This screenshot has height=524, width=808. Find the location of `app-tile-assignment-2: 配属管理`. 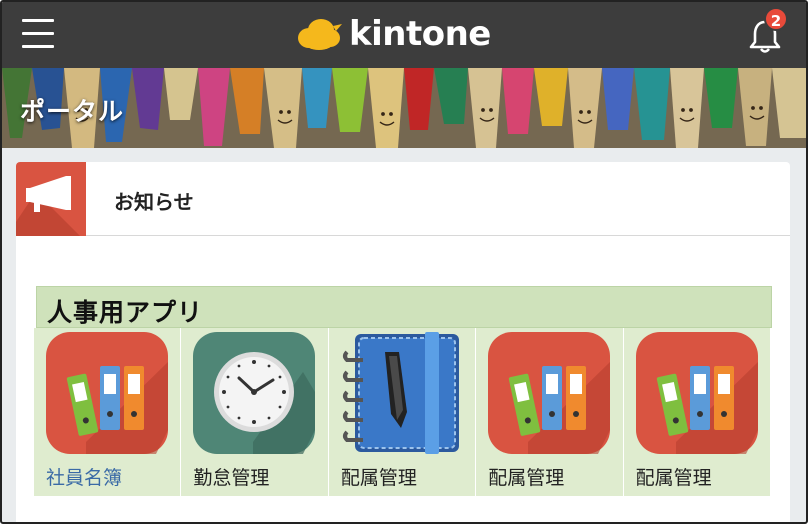

app-tile-assignment-2: 配属管理 is located at coordinates (549, 412).